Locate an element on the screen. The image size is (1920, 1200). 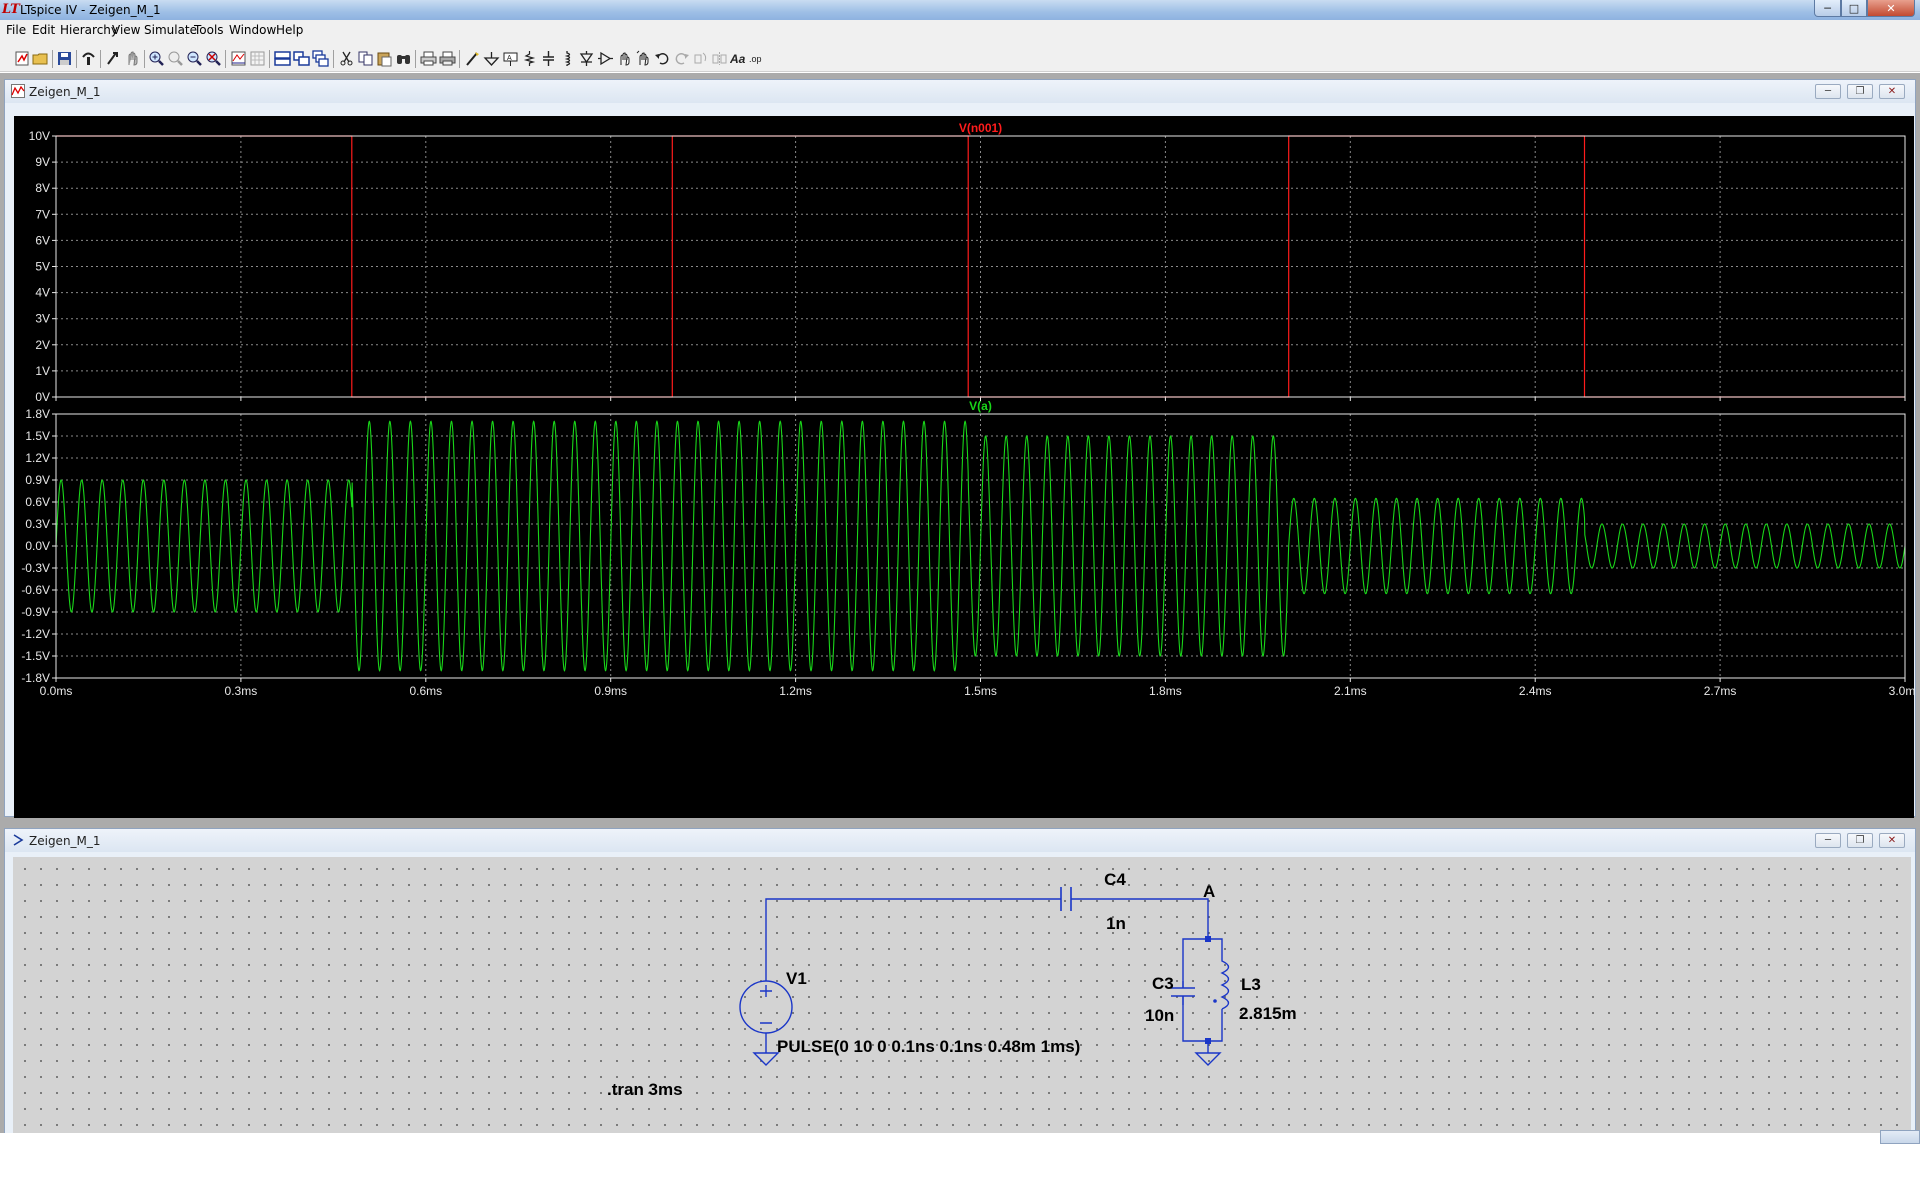
inductor-icon is located at coordinates (567, 58).